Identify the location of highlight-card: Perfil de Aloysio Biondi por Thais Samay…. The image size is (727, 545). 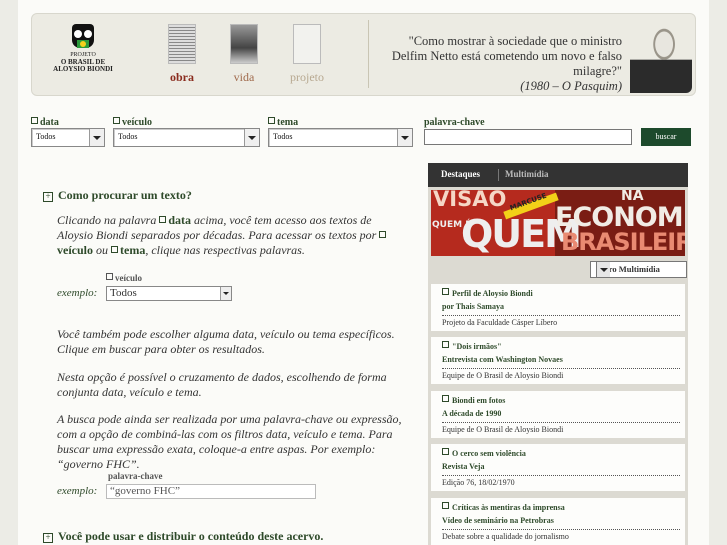
(558, 307).